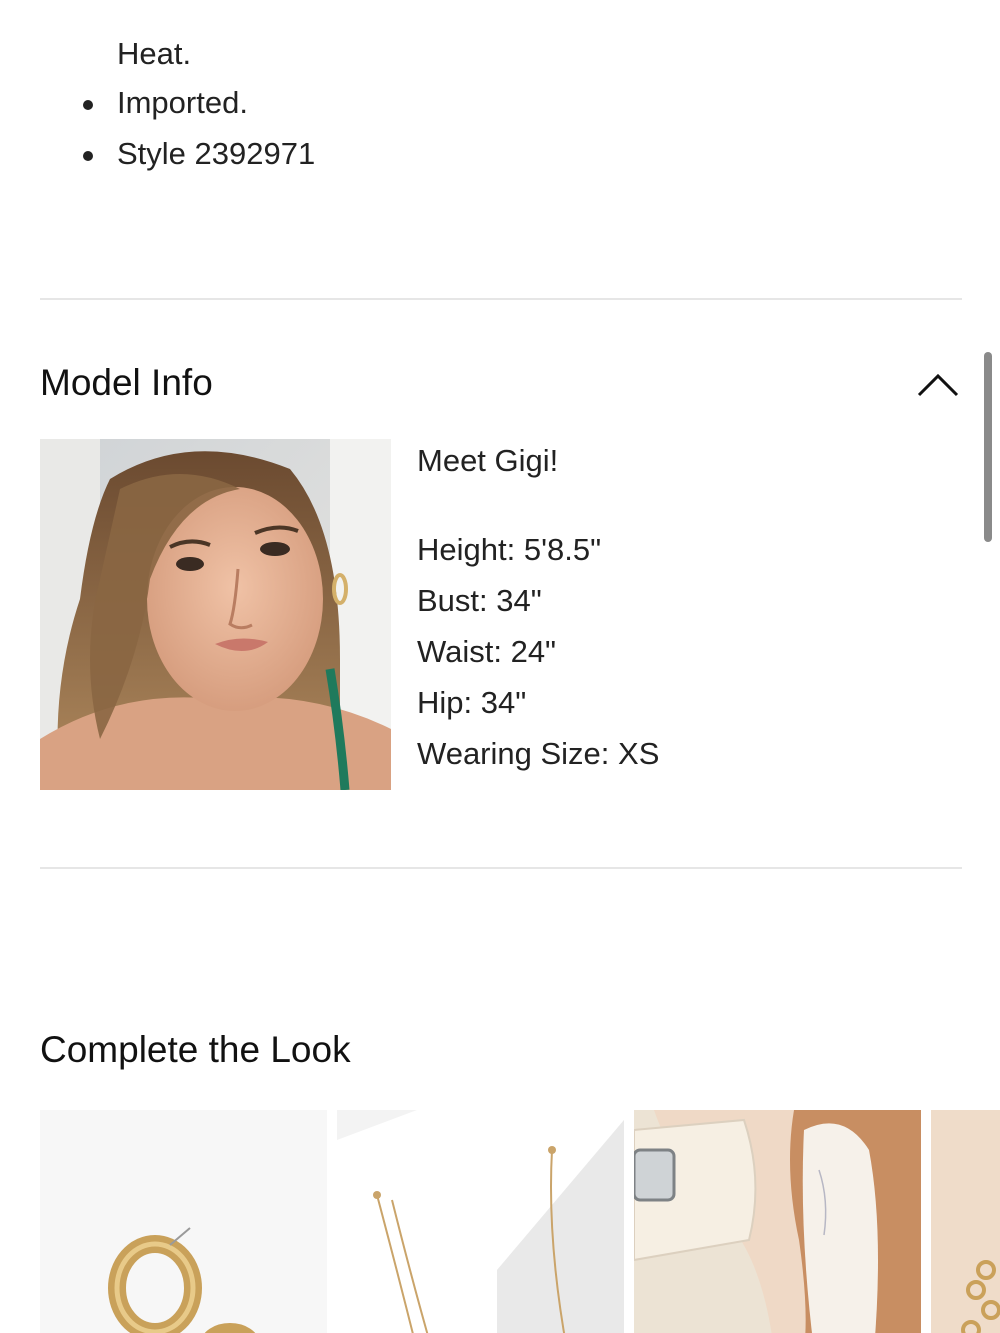  Describe the element at coordinates (195, 1049) in the screenshot. I see `complete-the-look-title: Complete the Look` at that location.